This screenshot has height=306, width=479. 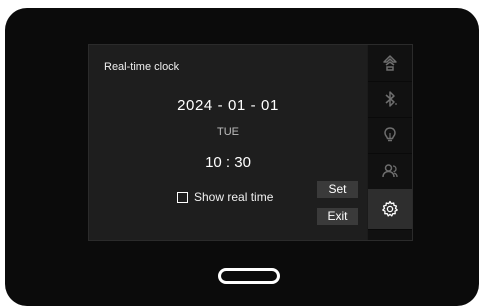 I want to click on show-real-time-label: Show real time, so click(x=234, y=197).